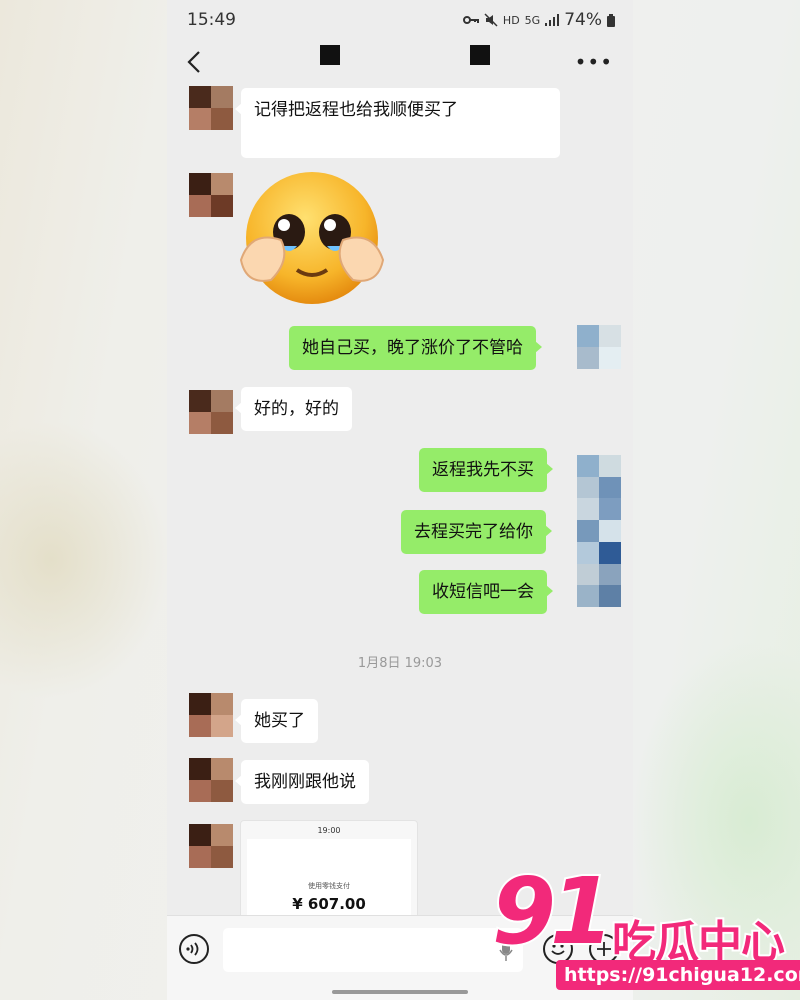 The width and height of the screenshot is (800, 1000). What do you see at coordinates (678, 975) in the screenshot?
I see `watermark-url: https://91chigua12.com` at bounding box center [678, 975].